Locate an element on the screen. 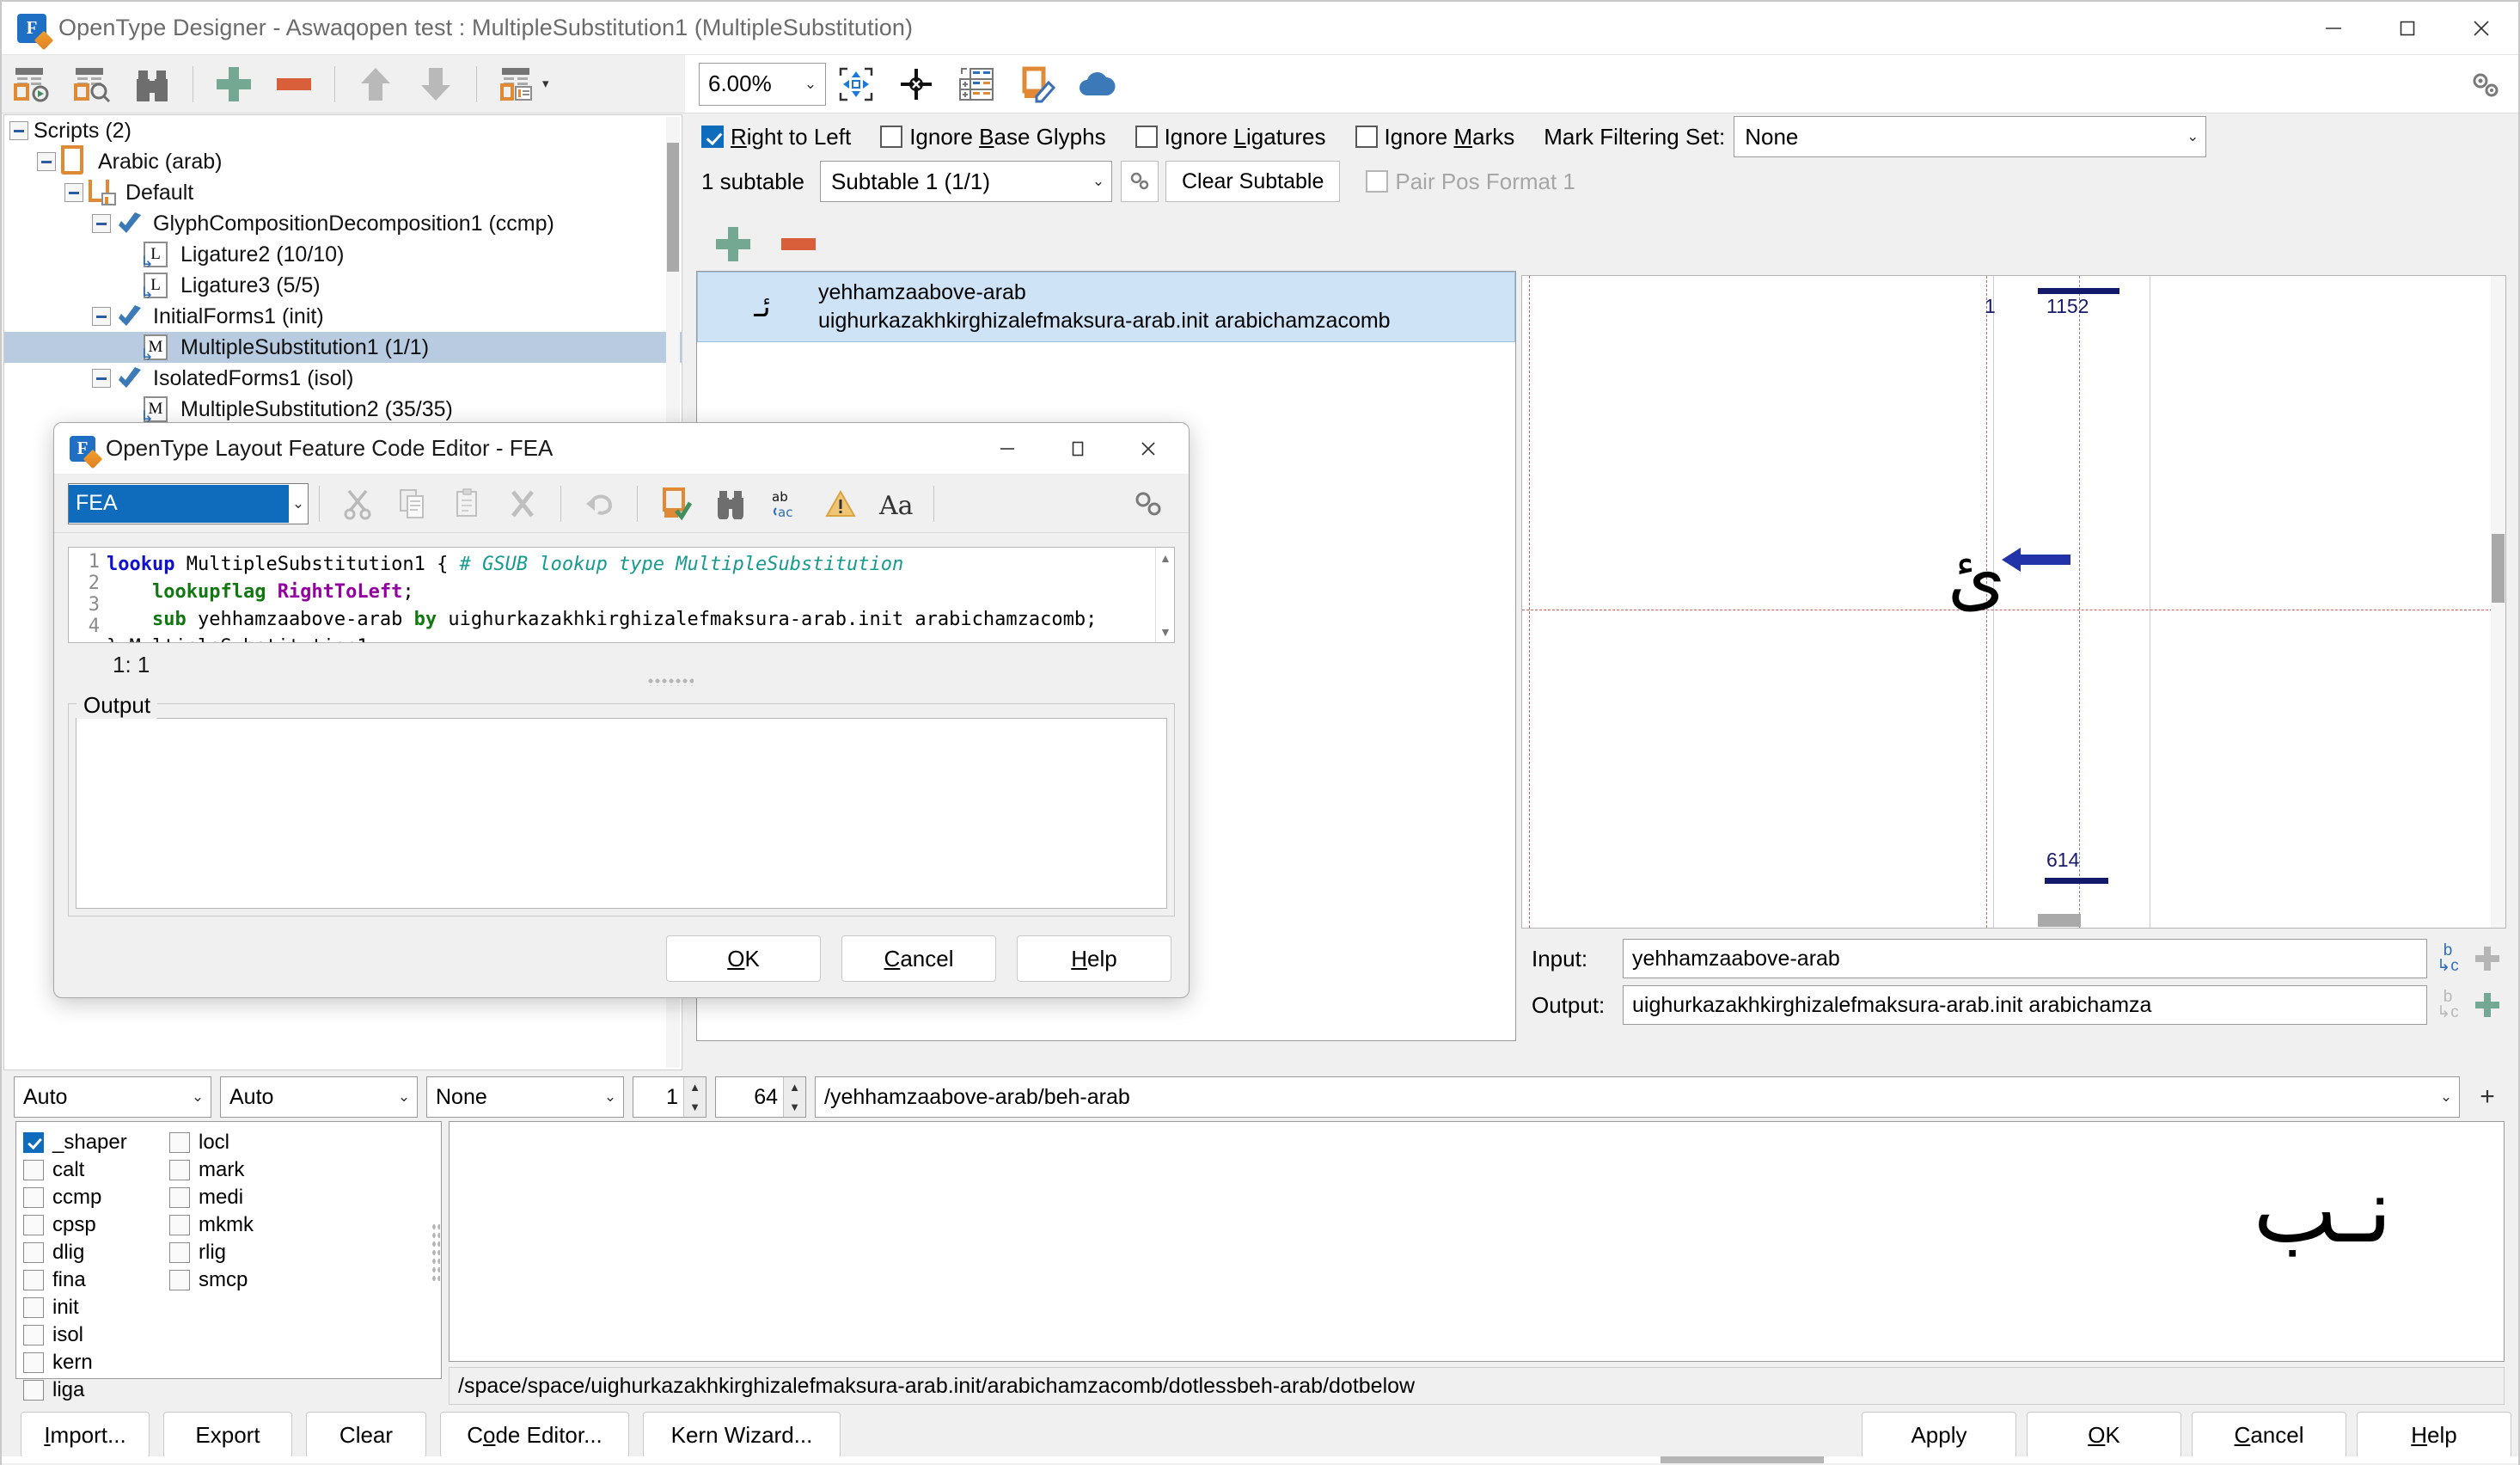  preview-scroll-thumb is located at coordinates (2498, 568).